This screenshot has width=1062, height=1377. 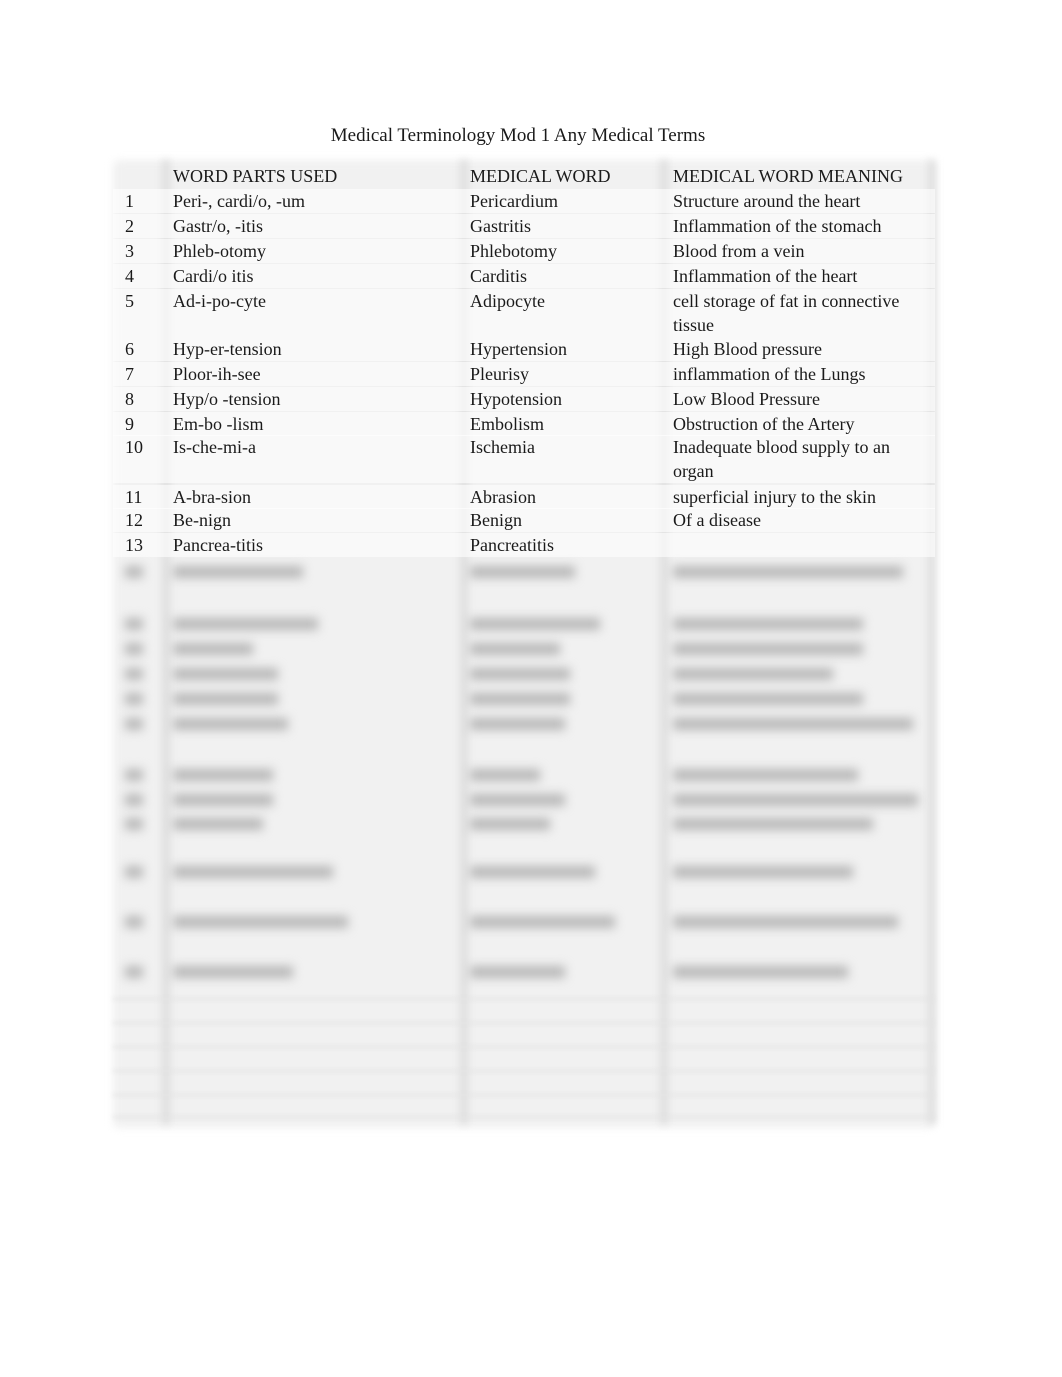 What do you see at coordinates (227, 349) in the screenshot?
I see `word-parts-cell: Hyp-er-tension` at bounding box center [227, 349].